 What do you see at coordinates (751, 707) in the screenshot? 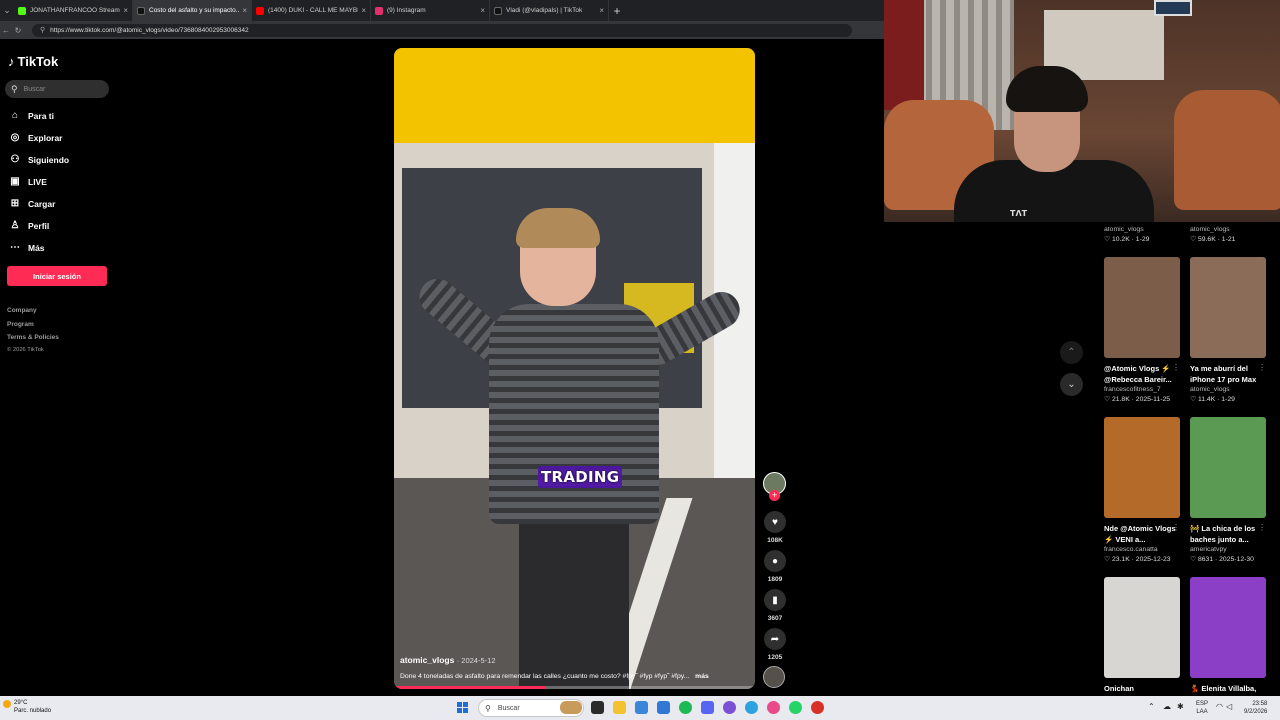
I see `edge-icon` at bounding box center [751, 707].